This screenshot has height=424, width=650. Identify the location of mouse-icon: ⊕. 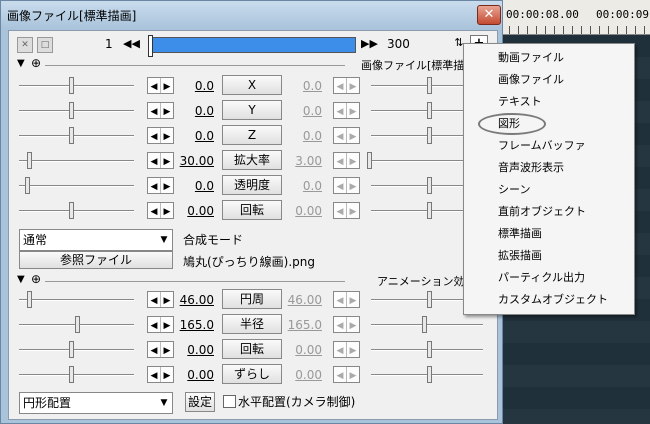
(36, 63).